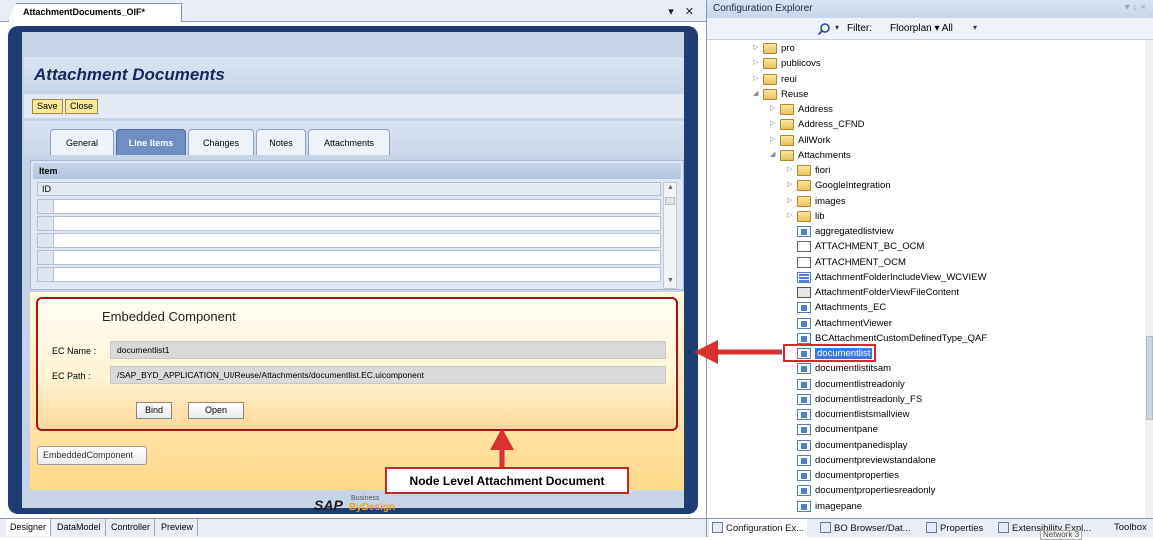 Image resolution: width=1153 pixels, height=540 pixels. I want to click on ec-name-field: documentlist1, so click(388, 350).